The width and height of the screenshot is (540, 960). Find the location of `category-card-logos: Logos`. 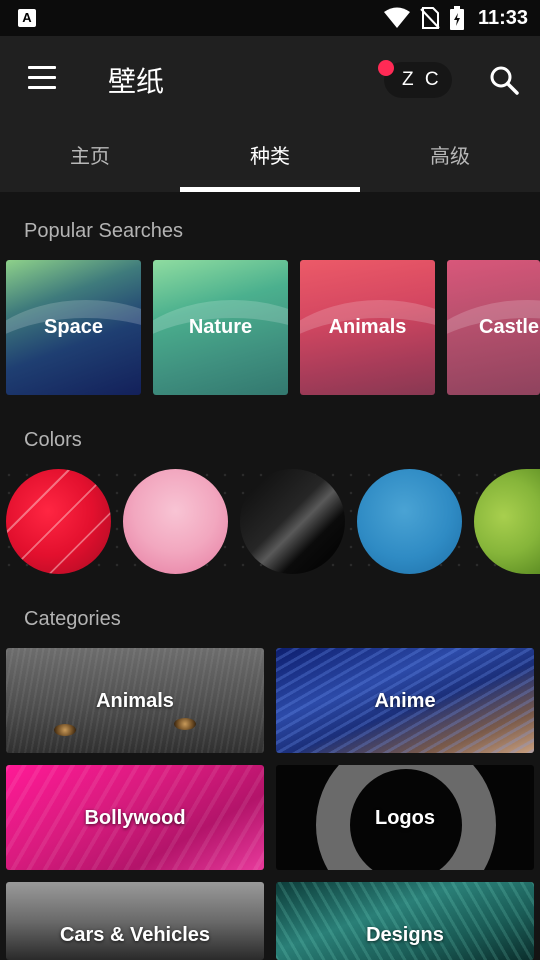

category-card-logos: Logos is located at coordinates (405, 817).